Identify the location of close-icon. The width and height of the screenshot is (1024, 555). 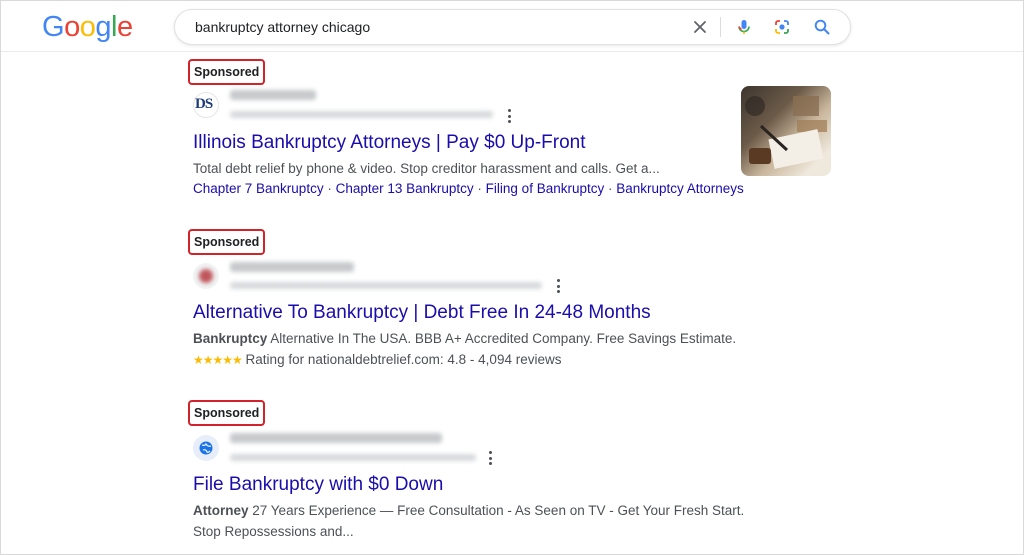
(700, 27).